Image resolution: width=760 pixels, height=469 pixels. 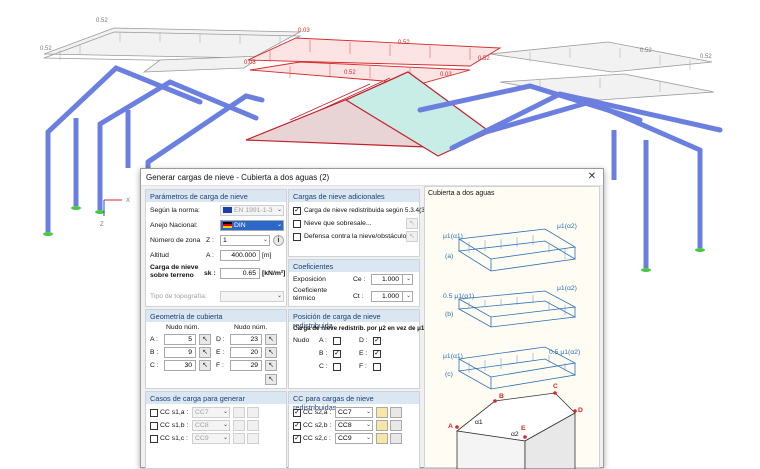 I want to click on annex-select: DIN ⌄, so click(x=252, y=225).